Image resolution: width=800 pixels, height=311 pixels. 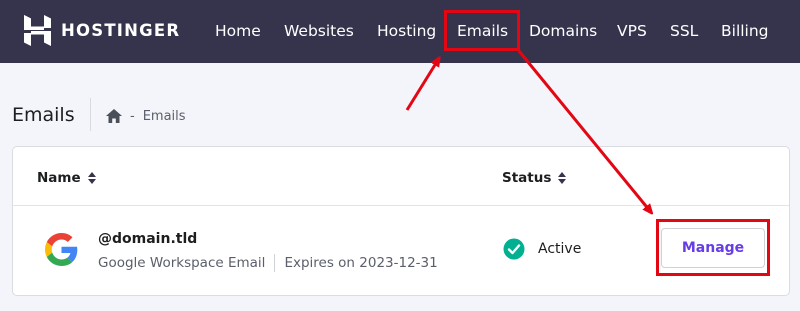 I want to click on nav-item-websites: Websites, so click(x=319, y=31).